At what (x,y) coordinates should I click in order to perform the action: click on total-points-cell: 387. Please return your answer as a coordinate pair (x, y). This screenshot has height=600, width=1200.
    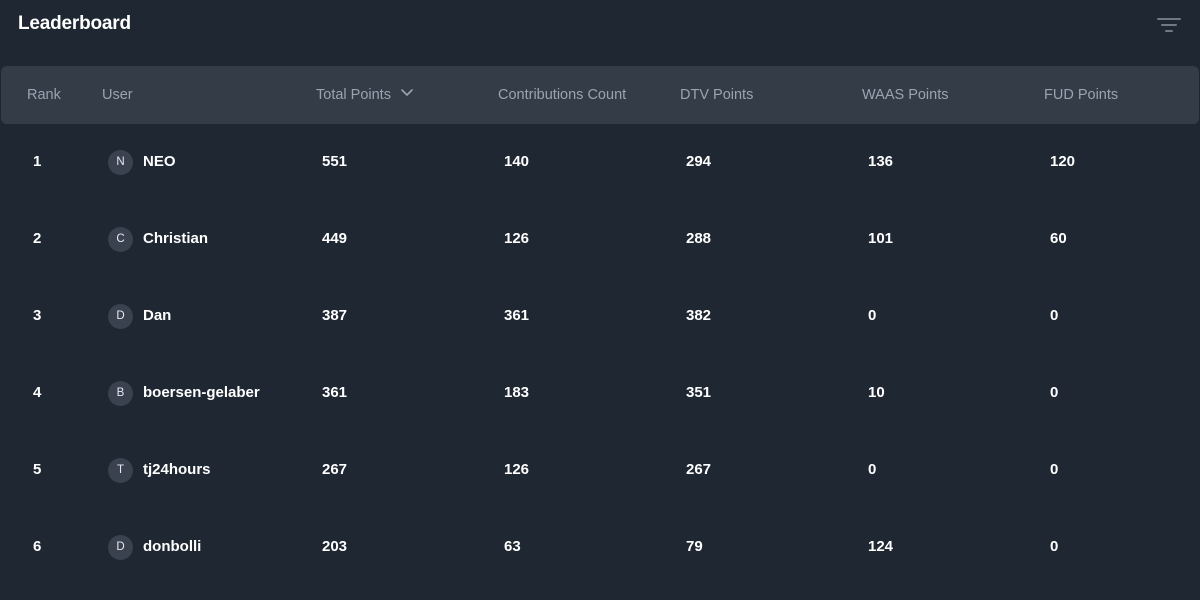
    Looking at the image, I should click on (335, 315).